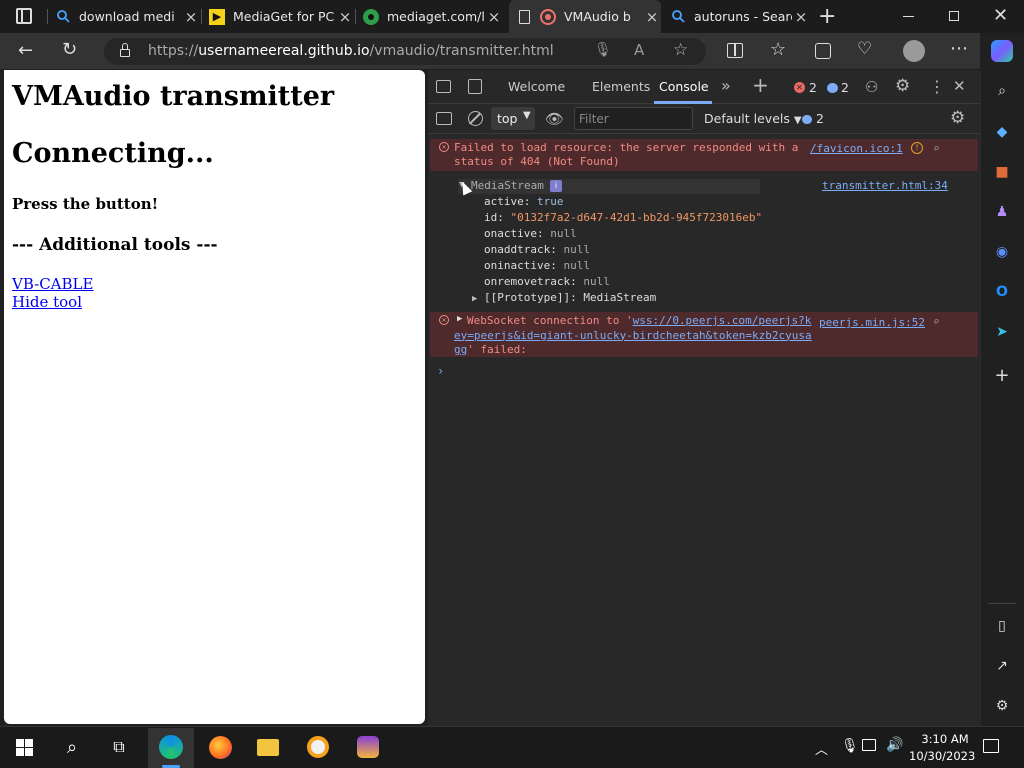 The height and width of the screenshot is (768, 1024). I want to click on console-prompt: ›, so click(440, 371).